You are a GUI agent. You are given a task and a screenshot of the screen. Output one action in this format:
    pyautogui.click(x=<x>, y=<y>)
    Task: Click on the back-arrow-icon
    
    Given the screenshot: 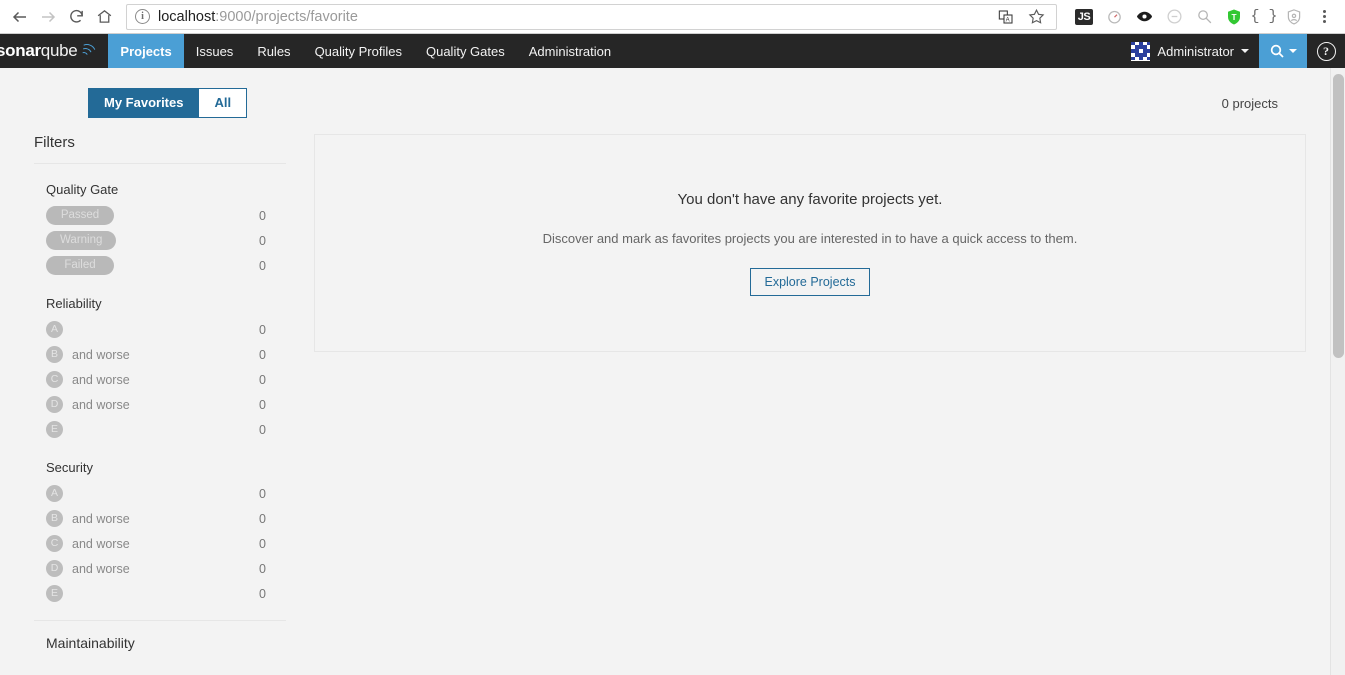 What is the action you would take?
    pyautogui.click(x=20, y=17)
    